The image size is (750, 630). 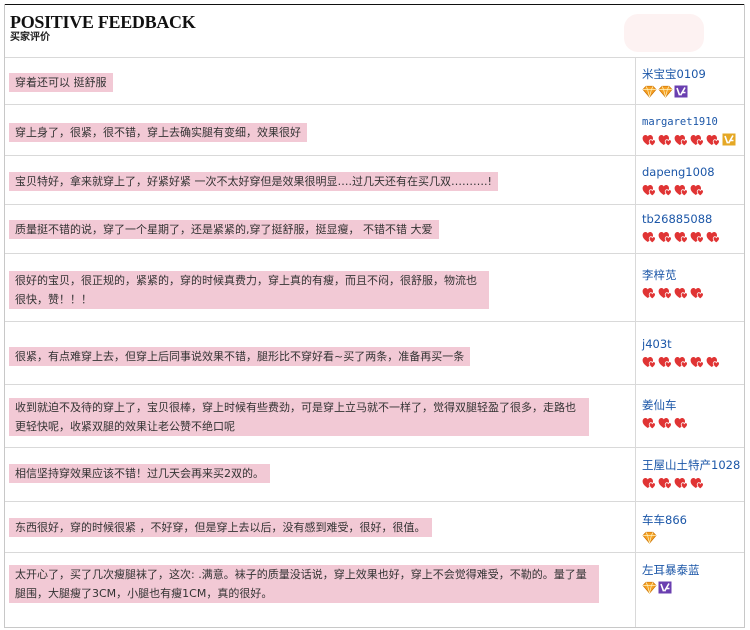 What do you see at coordinates (682, 344) in the screenshot?
I see `buyer-username-link: j403t` at bounding box center [682, 344].